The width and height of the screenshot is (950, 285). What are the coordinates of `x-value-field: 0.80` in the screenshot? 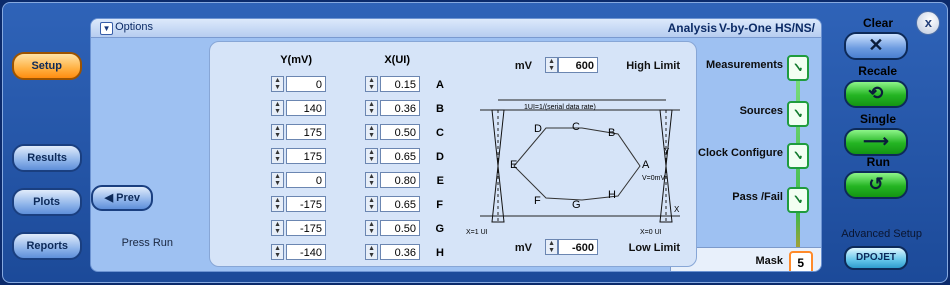 It's located at (400, 180).